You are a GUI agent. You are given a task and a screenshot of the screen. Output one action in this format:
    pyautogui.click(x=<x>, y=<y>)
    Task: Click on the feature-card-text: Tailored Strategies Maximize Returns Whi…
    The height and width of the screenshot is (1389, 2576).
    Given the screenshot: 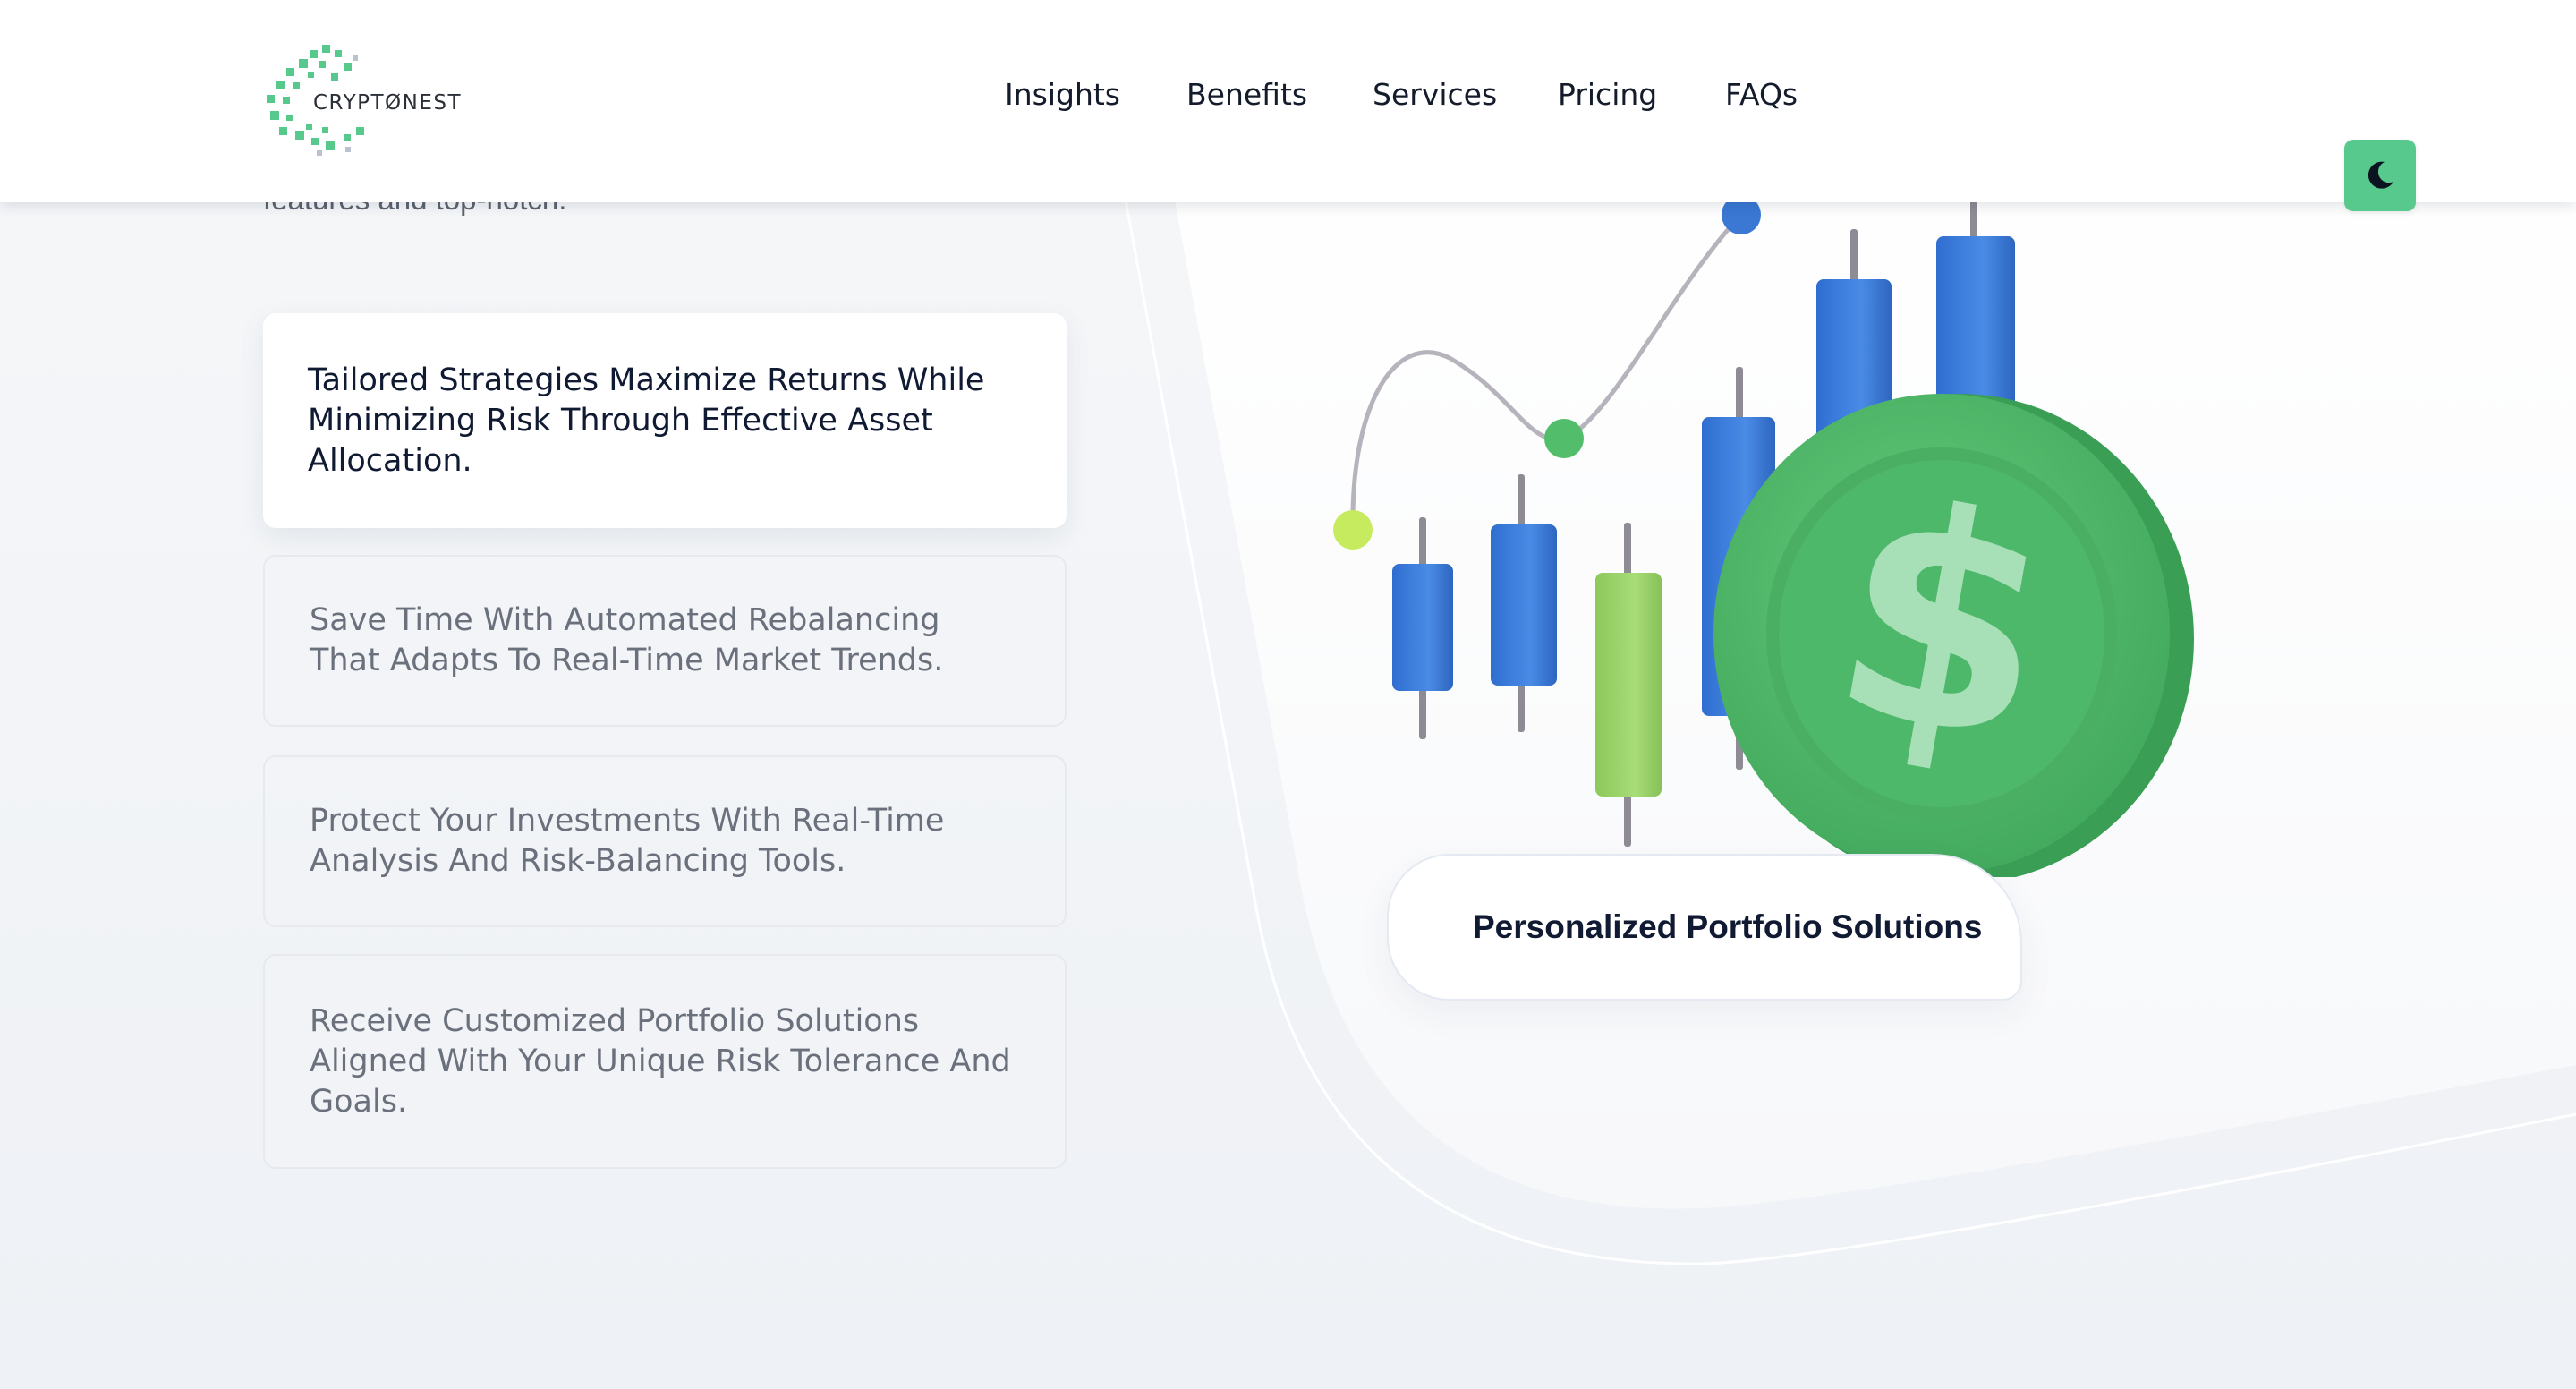 What is the action you would take?
    pyautogui.click(x=646, y=420)
    